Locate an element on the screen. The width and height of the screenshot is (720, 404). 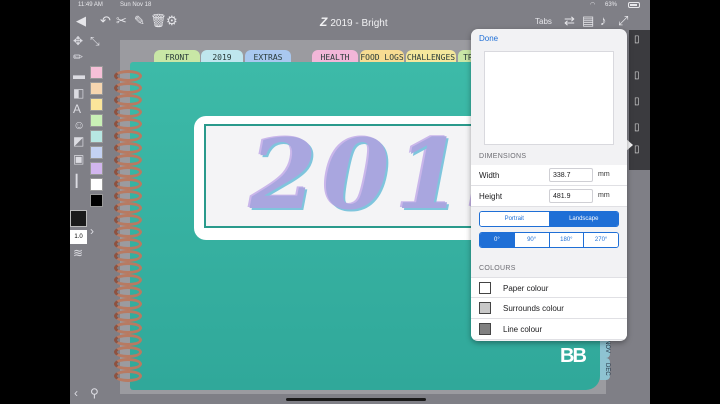
paper-colour-swatch is located at coordinates (485, 288).